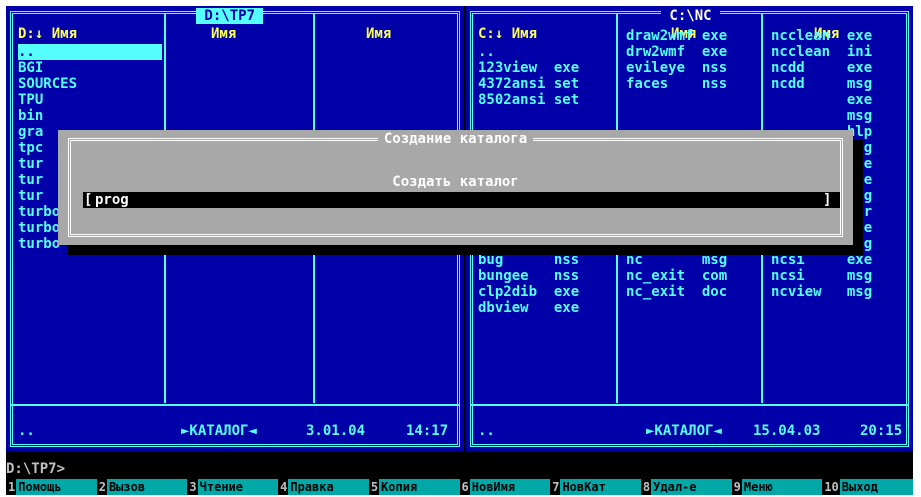 The image size is (921, 497). I want to click on command-line: D:\TP7>, so click(35, 469).